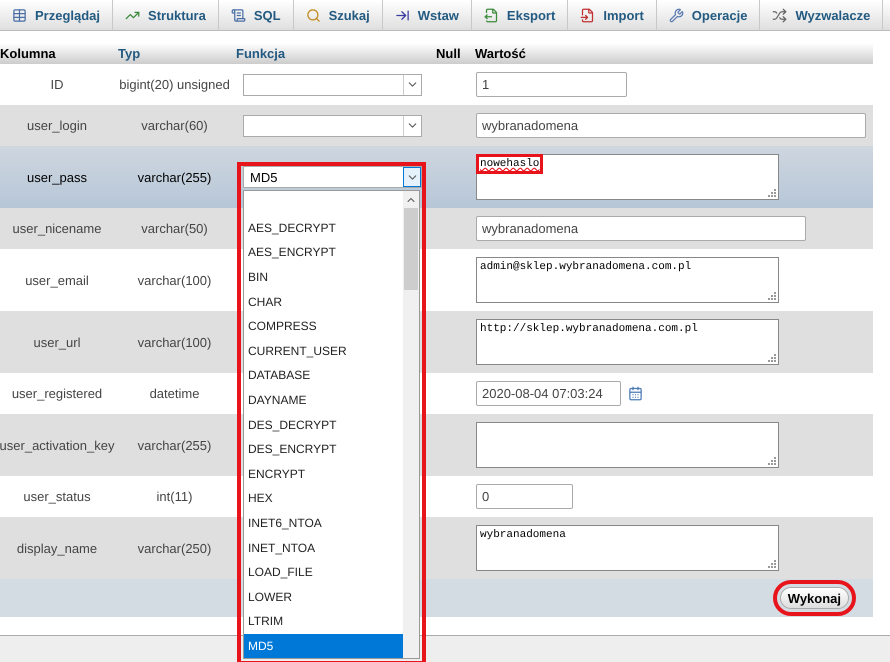 The width and height of the screenshot is (890, 662). What do you see at coordinates (57, 125) in the screenshot?
I see `column-name: user_login` at bounding box center [57, 125].